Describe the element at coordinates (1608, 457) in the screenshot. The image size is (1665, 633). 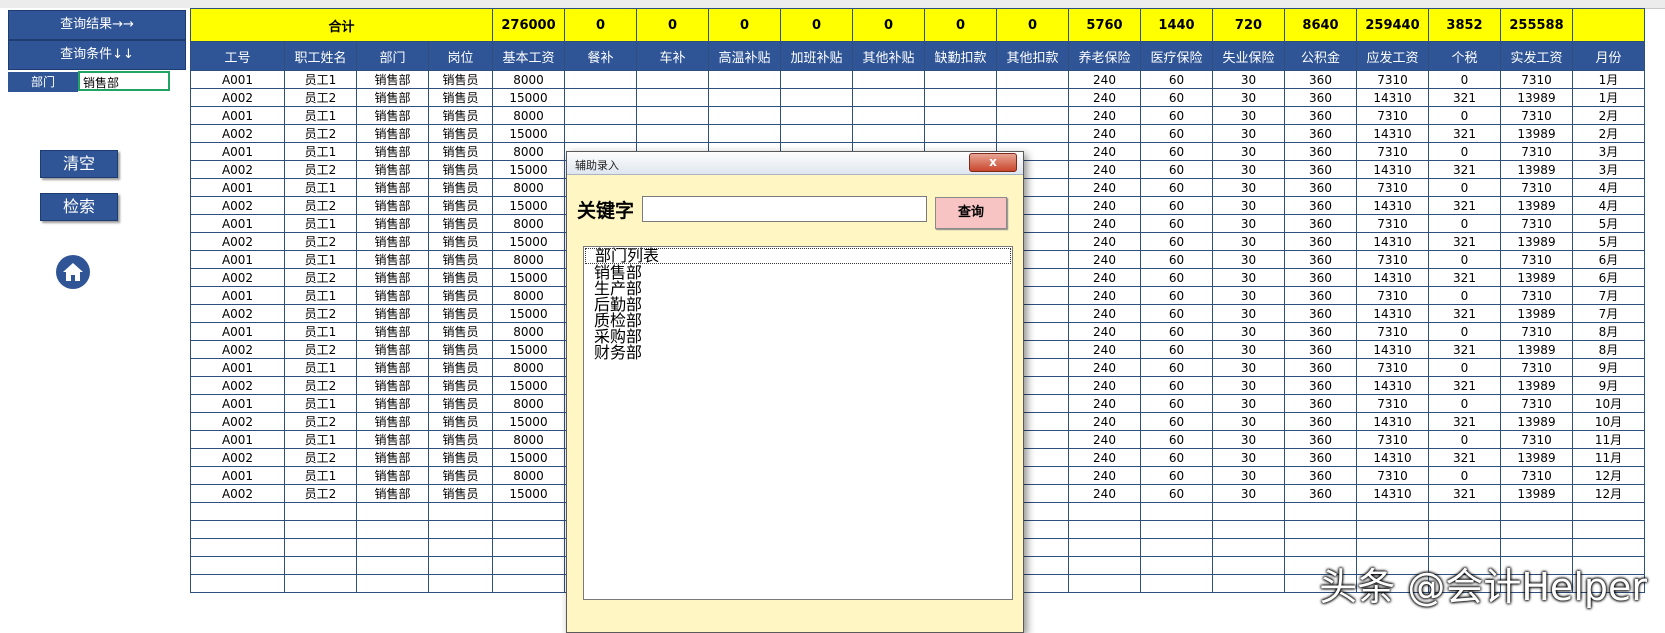
I see `table-cell: 11月` at that location.